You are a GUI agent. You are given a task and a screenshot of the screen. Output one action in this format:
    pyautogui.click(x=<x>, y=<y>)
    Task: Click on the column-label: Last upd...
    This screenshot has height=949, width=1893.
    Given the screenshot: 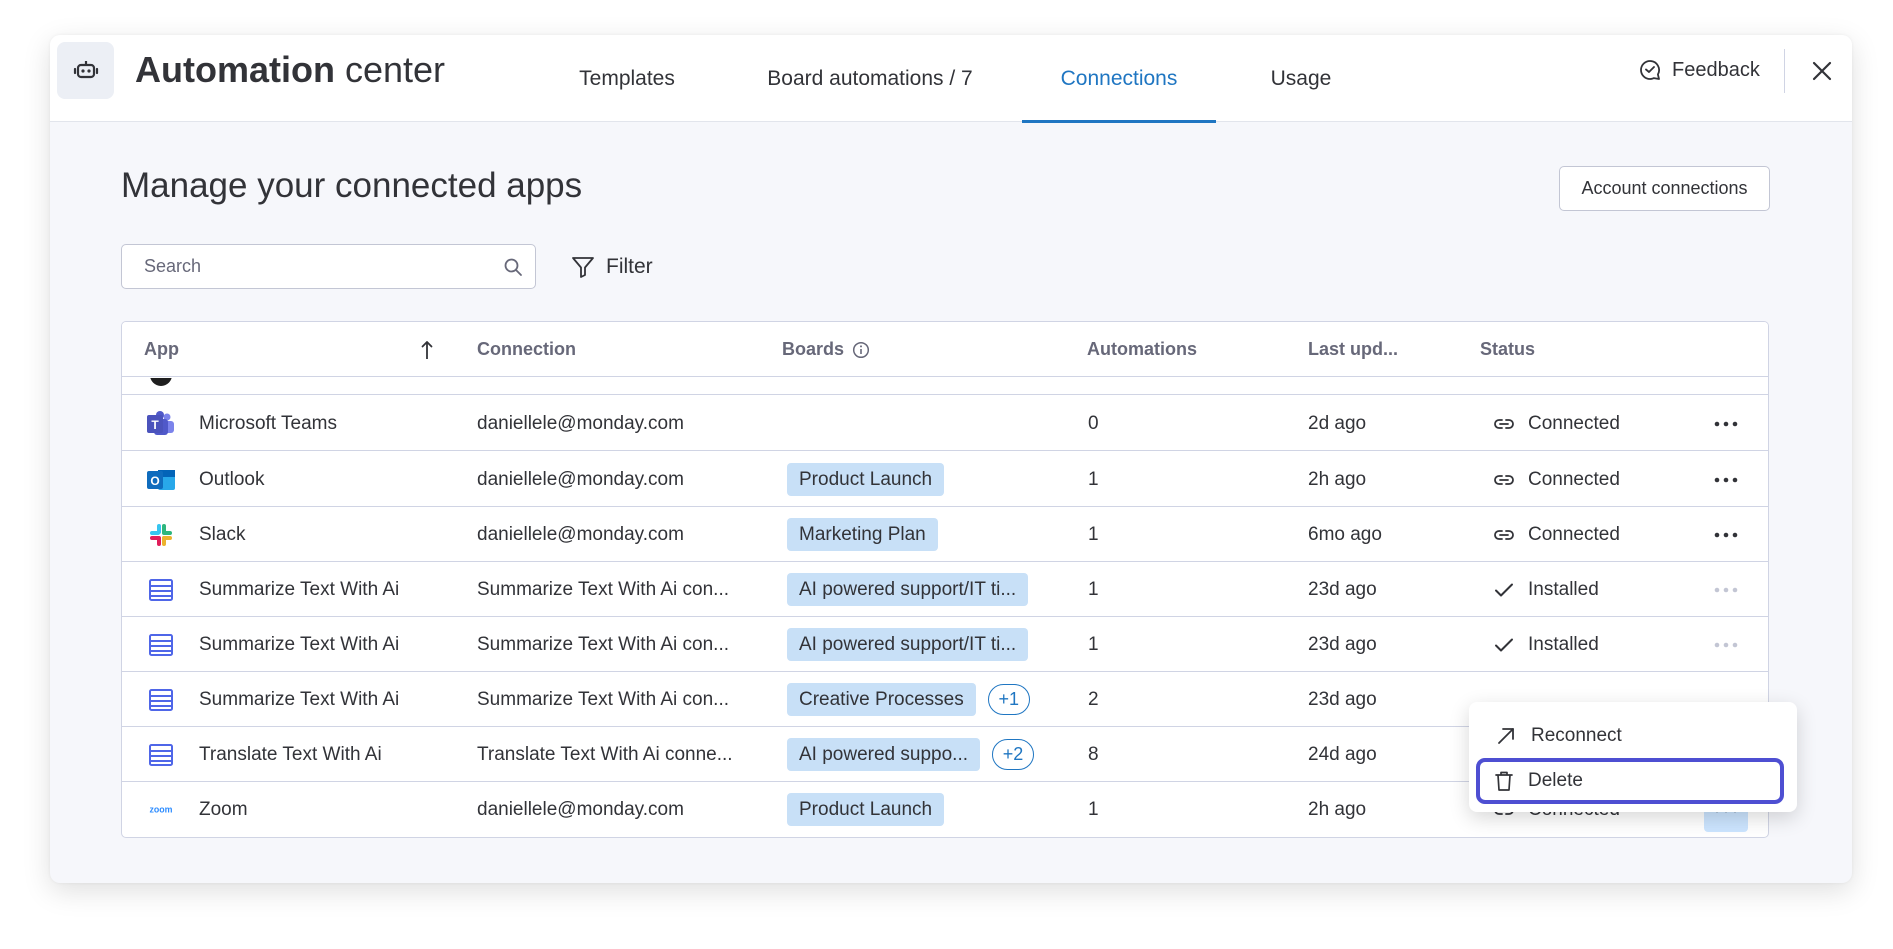 What is the action you would take?
    pyautogui.click(x=1353, y=349)
    